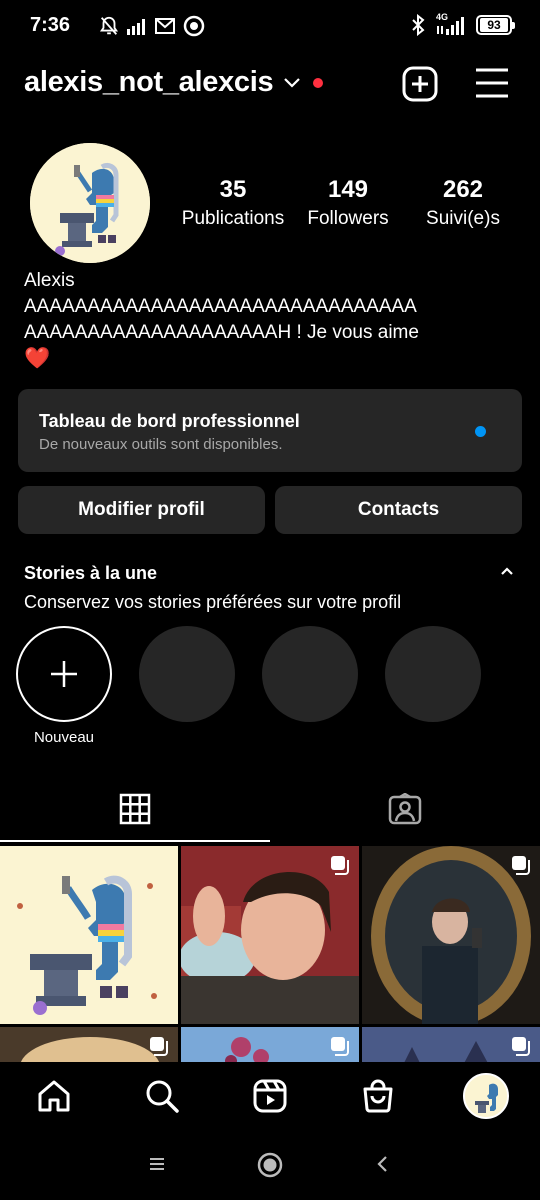 This screenshot has height=1200, width=540. Describe the element at coordinates (270, 26) in the screenshot. I see `status-bar: 7:36 4G 93` at that location.